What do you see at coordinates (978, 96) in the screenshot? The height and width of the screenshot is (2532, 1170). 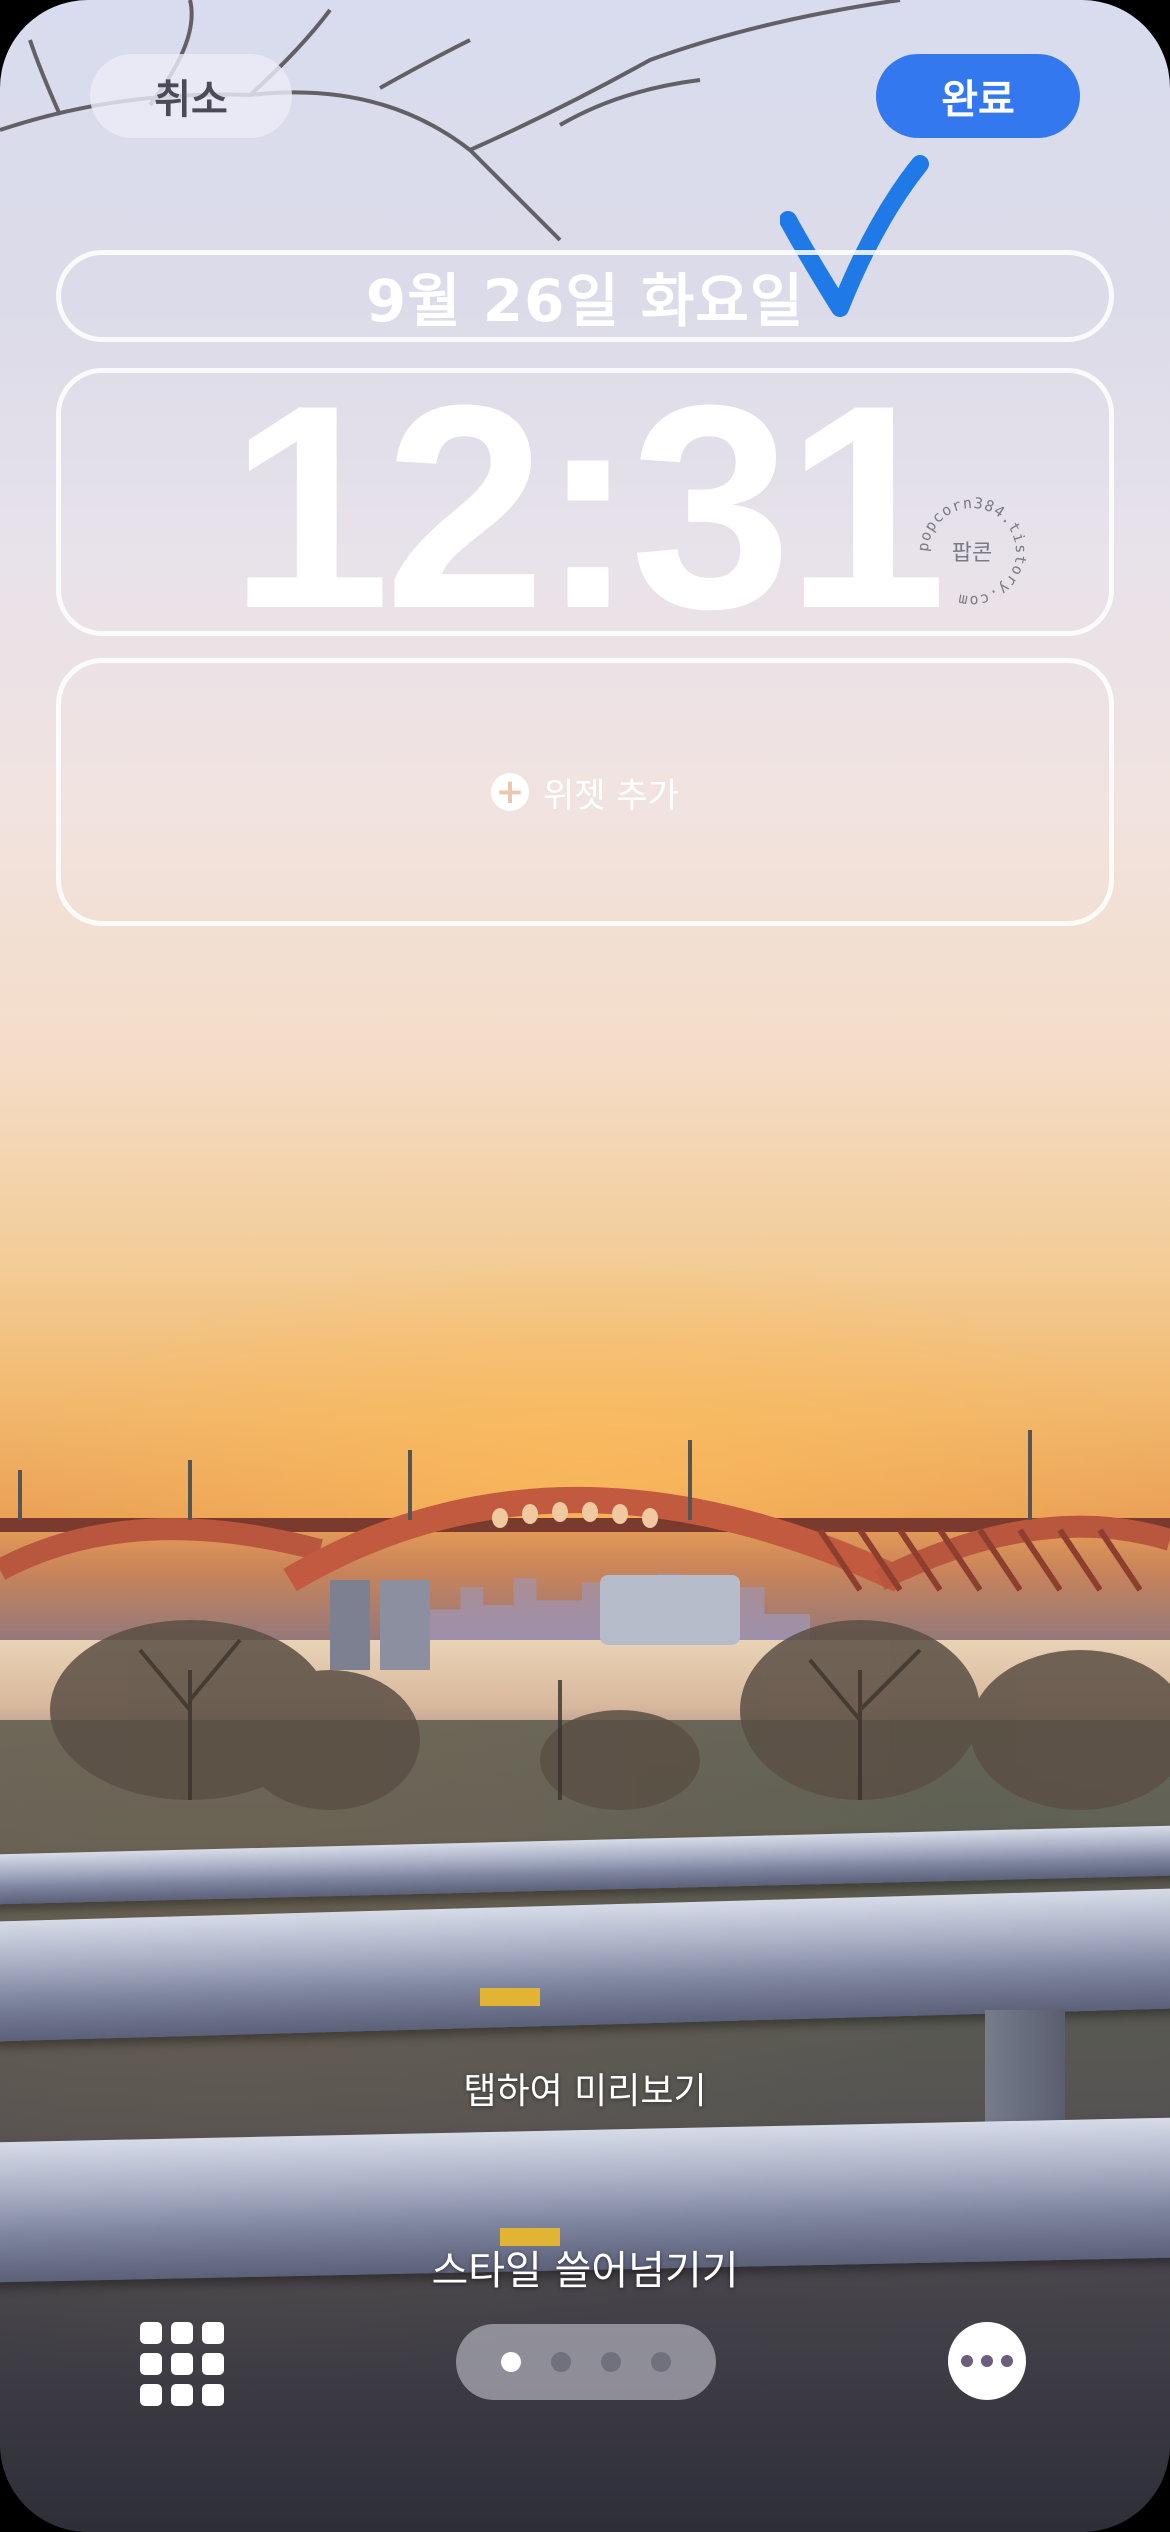 I see `done-button: 완료` at bounding box center [978, 96].